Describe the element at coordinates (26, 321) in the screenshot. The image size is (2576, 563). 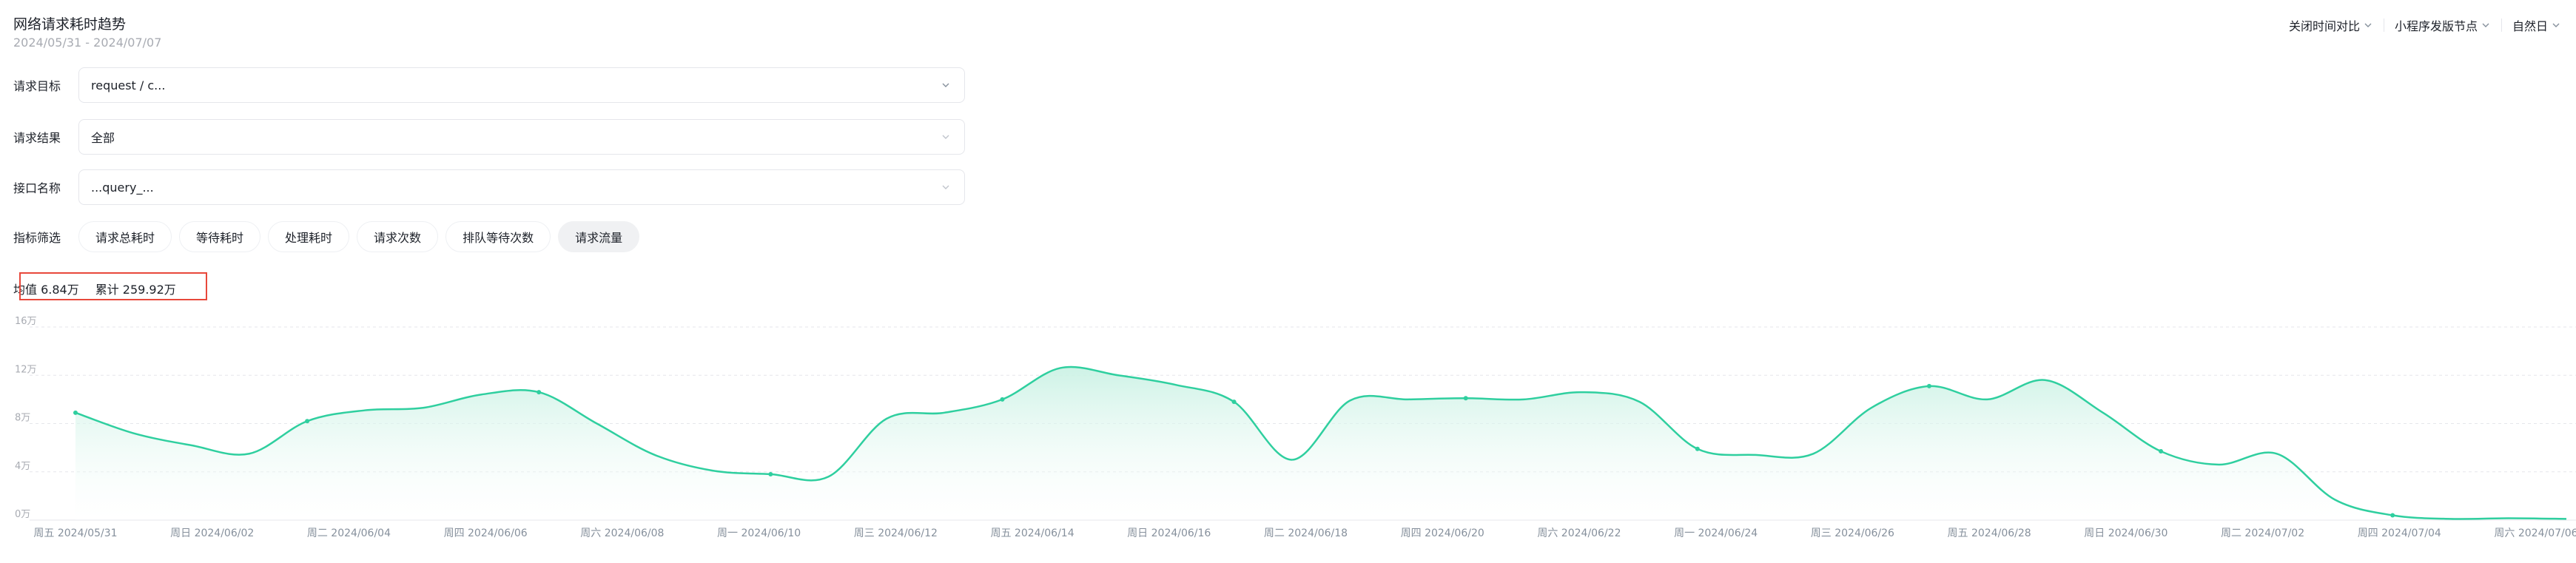
I see `y-tick-label: 16万` at that location.